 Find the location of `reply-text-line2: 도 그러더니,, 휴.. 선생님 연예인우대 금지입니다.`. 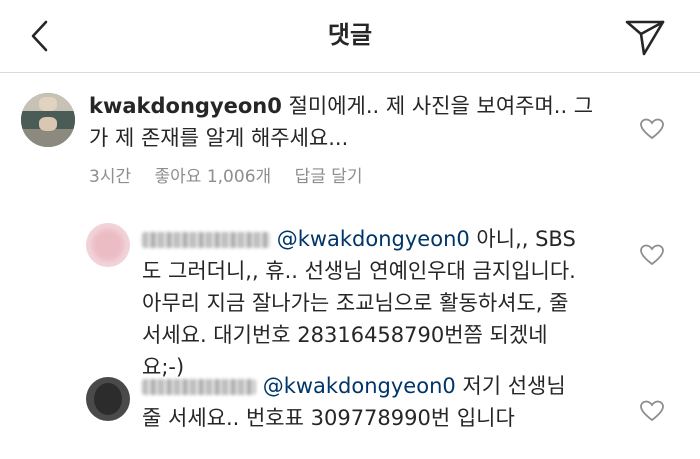

reply-text-line2: 도 그러더니,, 휴.. 선생님 연예인우대 금지입니다. is located at coordinates (359, 271).